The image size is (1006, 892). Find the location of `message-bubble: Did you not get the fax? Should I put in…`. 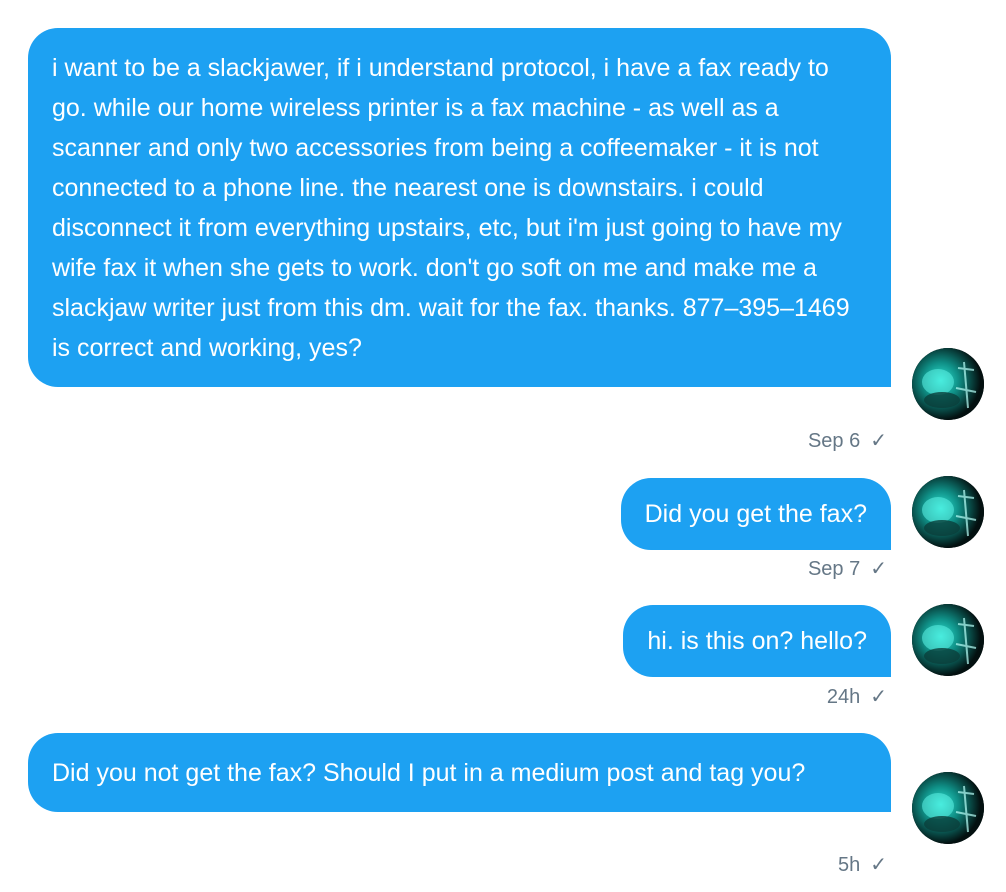

message-bubble: Did you not get the fax? Should I put in… is located at coordinates (459, 772).